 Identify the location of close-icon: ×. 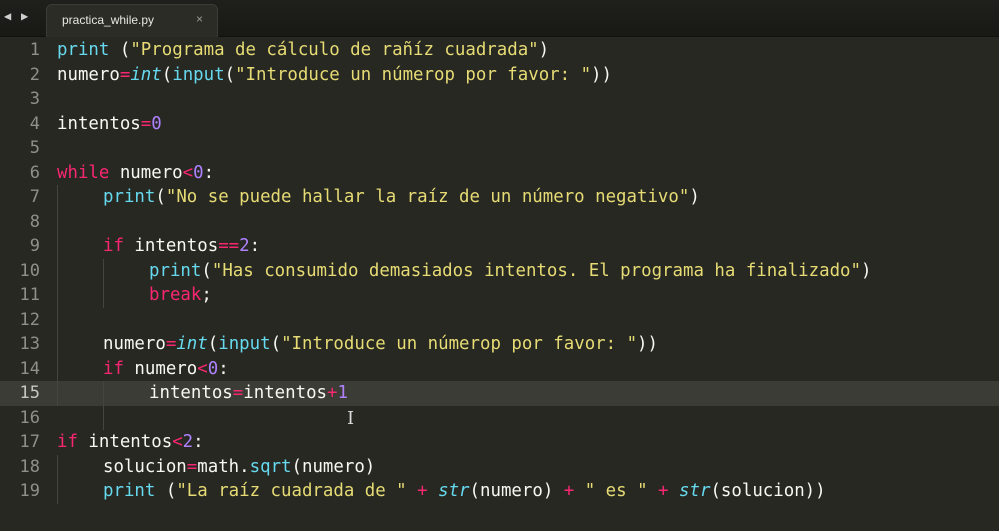
(199, 19).